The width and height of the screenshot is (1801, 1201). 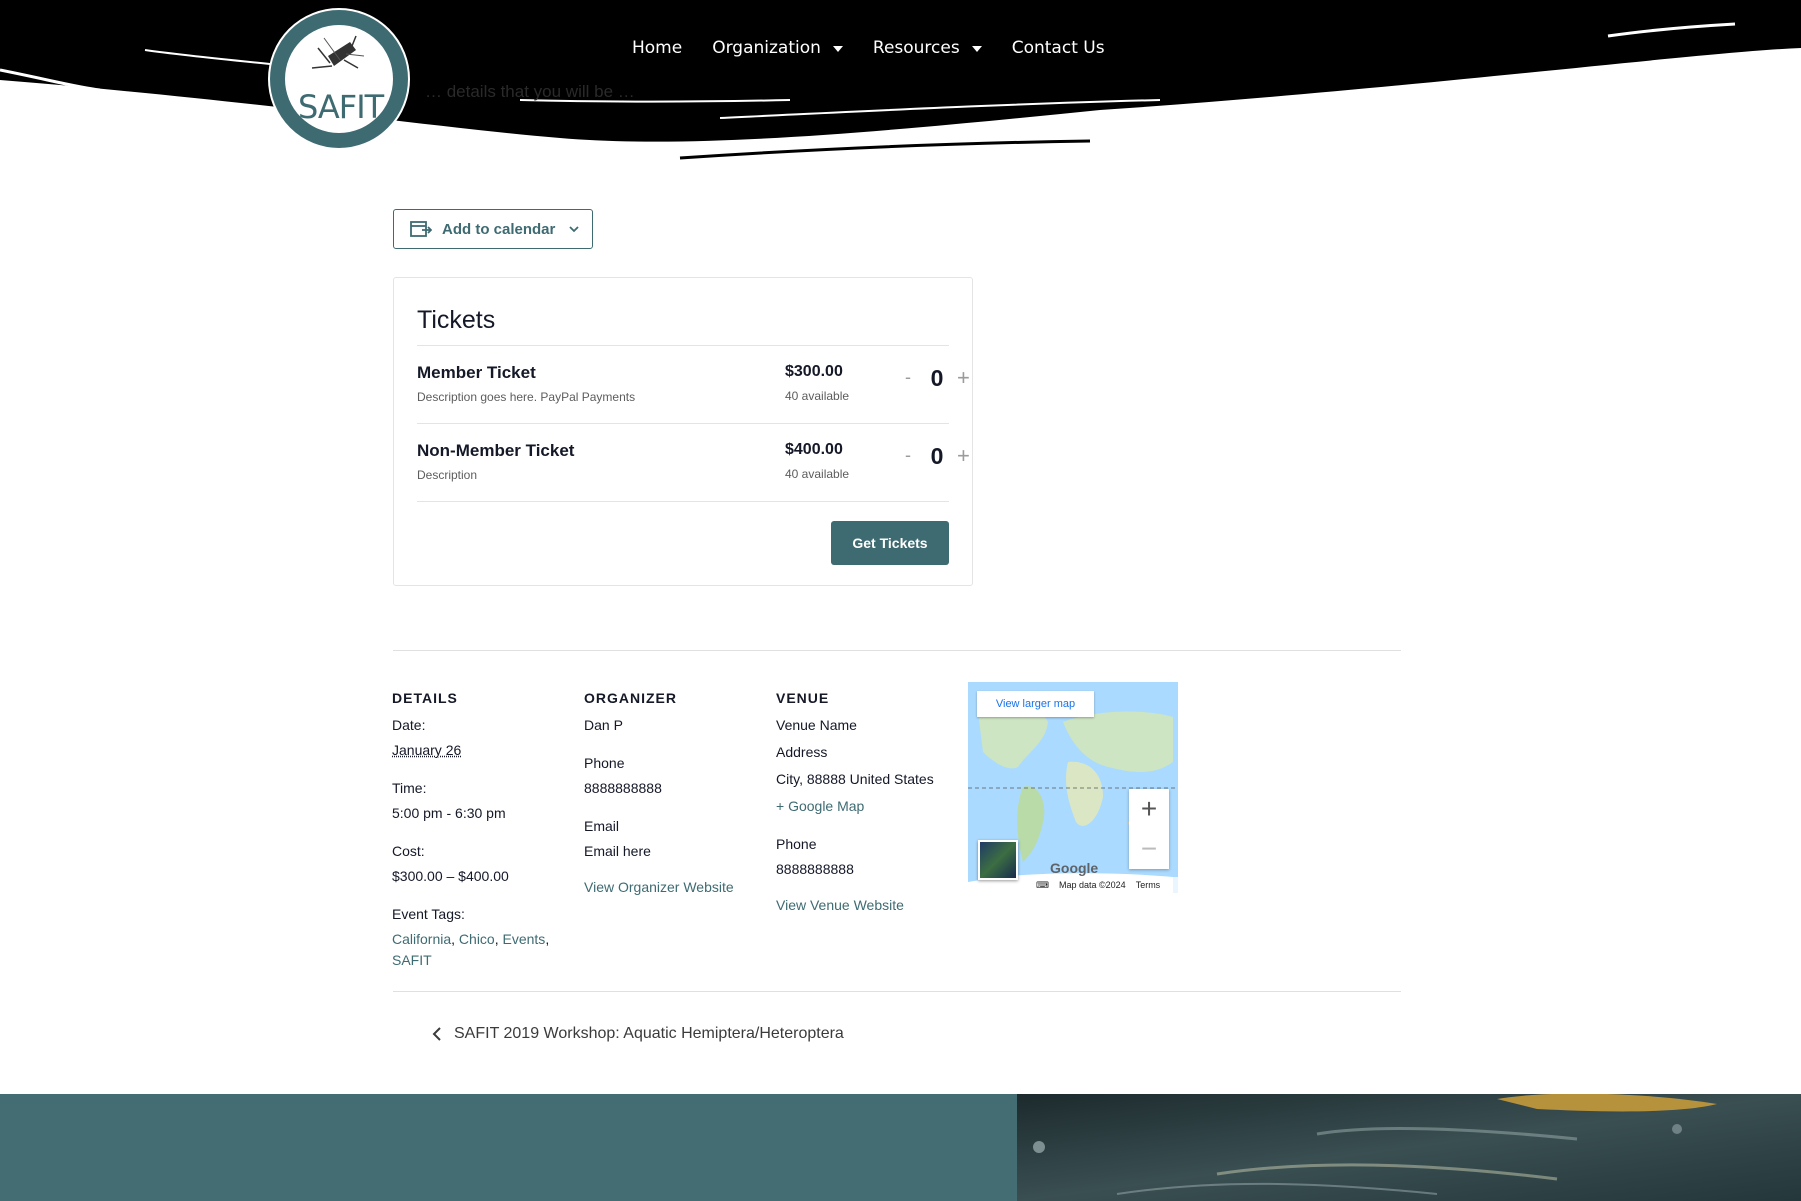 I want to click on chevron-down-icon, so click(x=574, y=229).